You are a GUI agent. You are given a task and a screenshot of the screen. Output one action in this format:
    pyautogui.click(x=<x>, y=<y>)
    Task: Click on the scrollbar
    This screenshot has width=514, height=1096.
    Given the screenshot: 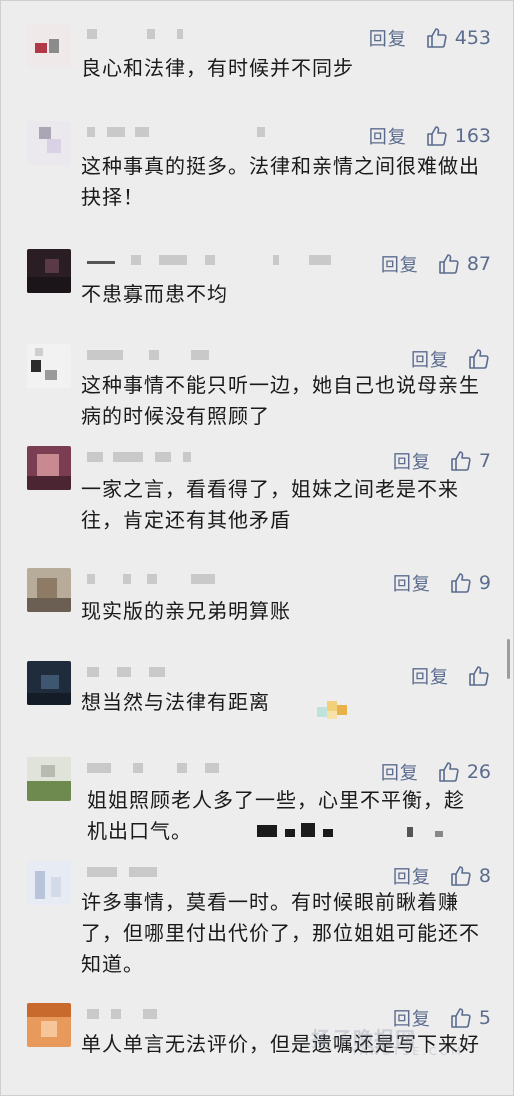 What is the action you would take?
    pyautogui.click(x=508, y=659)
    